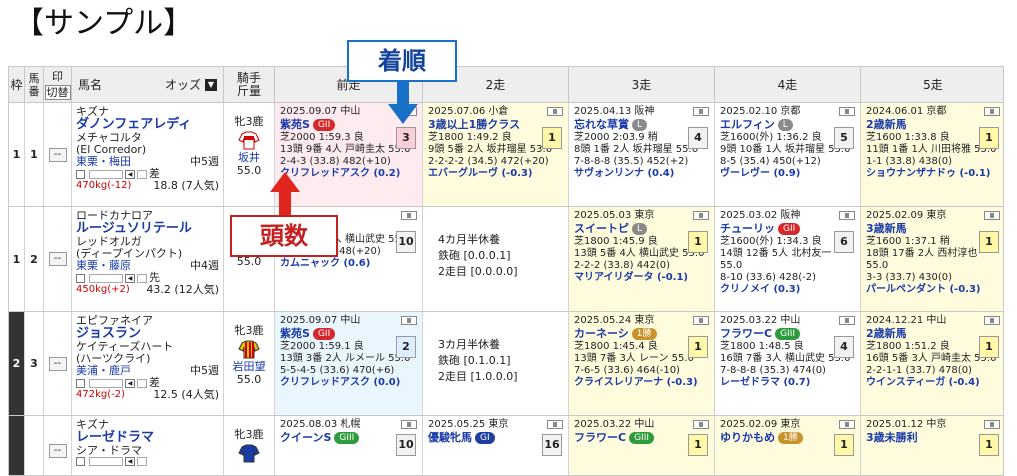  I want to click on race-date: 2025.07.06 小倉, so click(468, 111).